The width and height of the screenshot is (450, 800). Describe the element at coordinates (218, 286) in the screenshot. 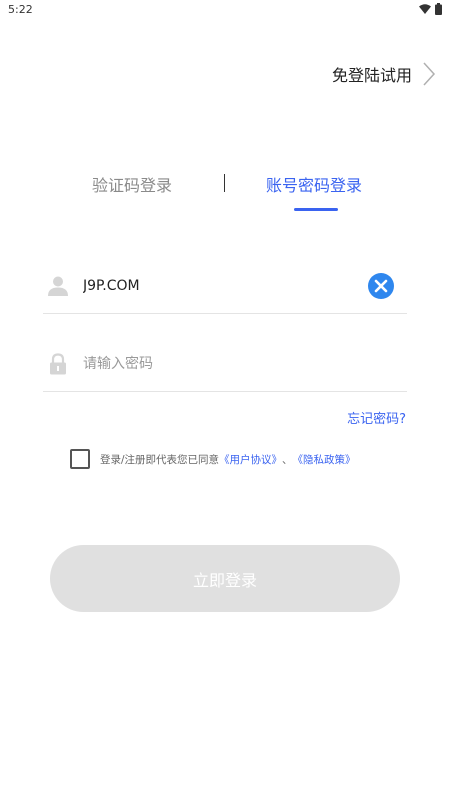

I see `username-input` at that location.